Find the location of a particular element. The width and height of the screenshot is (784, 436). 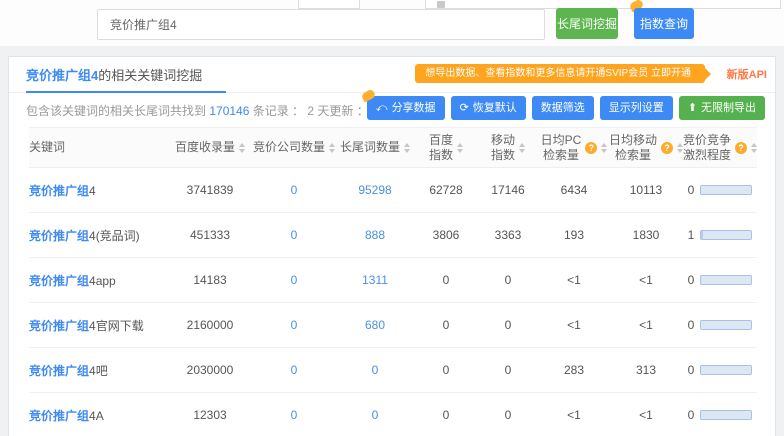

api-link: 新版API is located at coordinates (747, 74).